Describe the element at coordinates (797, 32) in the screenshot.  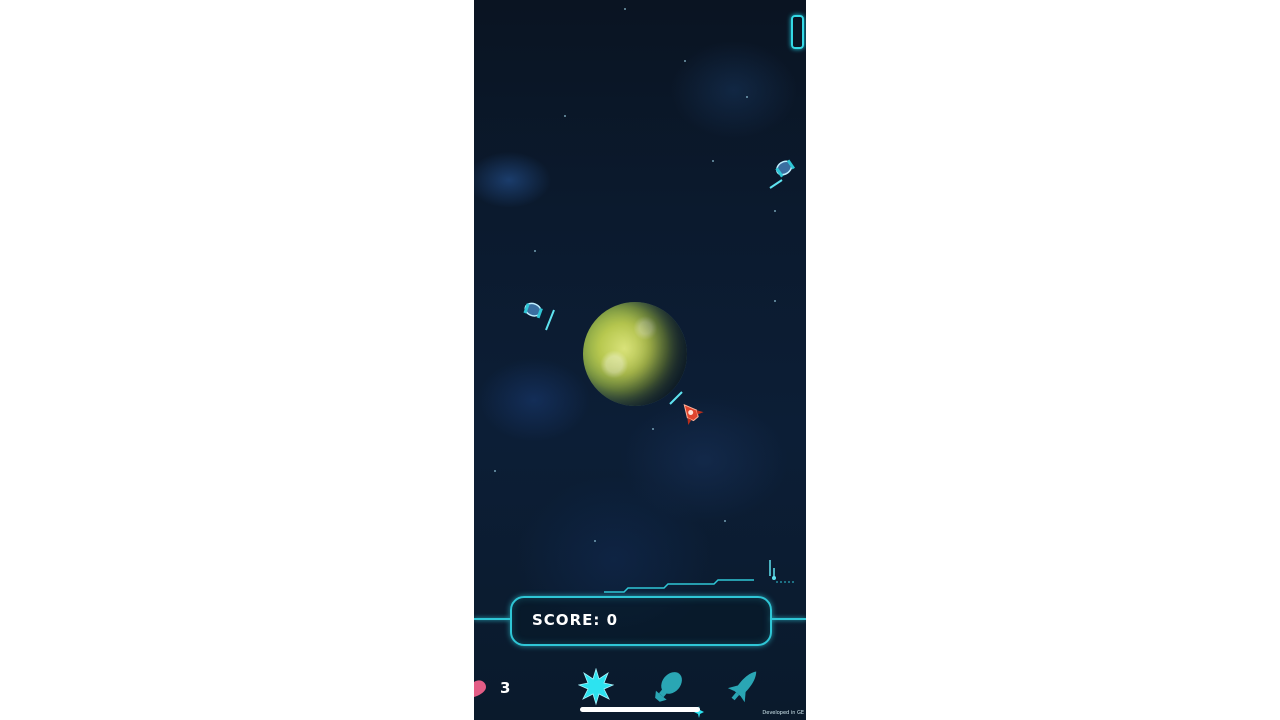
I see `pause-button` at that location.